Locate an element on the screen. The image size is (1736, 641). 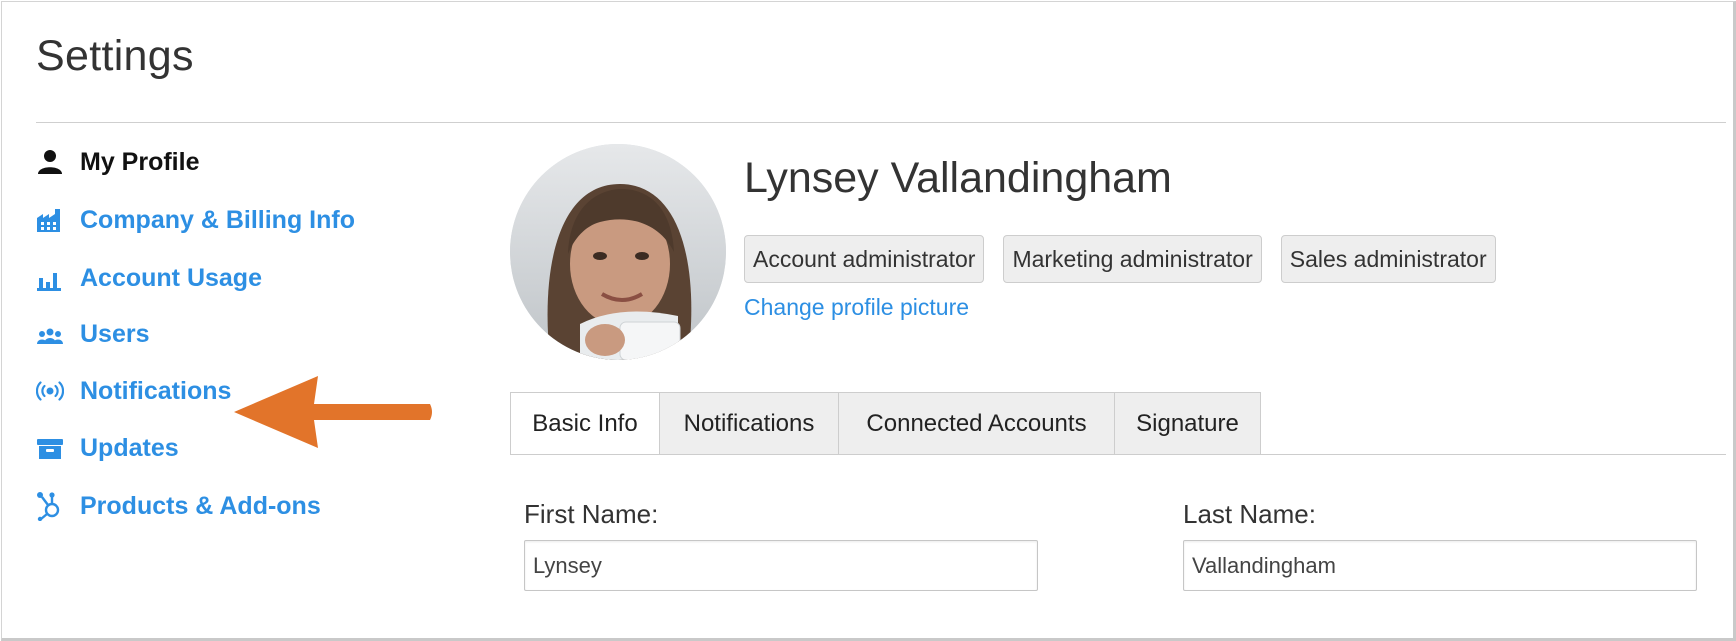
sidebar-item-users: Users is located at coordinates (93, 334).